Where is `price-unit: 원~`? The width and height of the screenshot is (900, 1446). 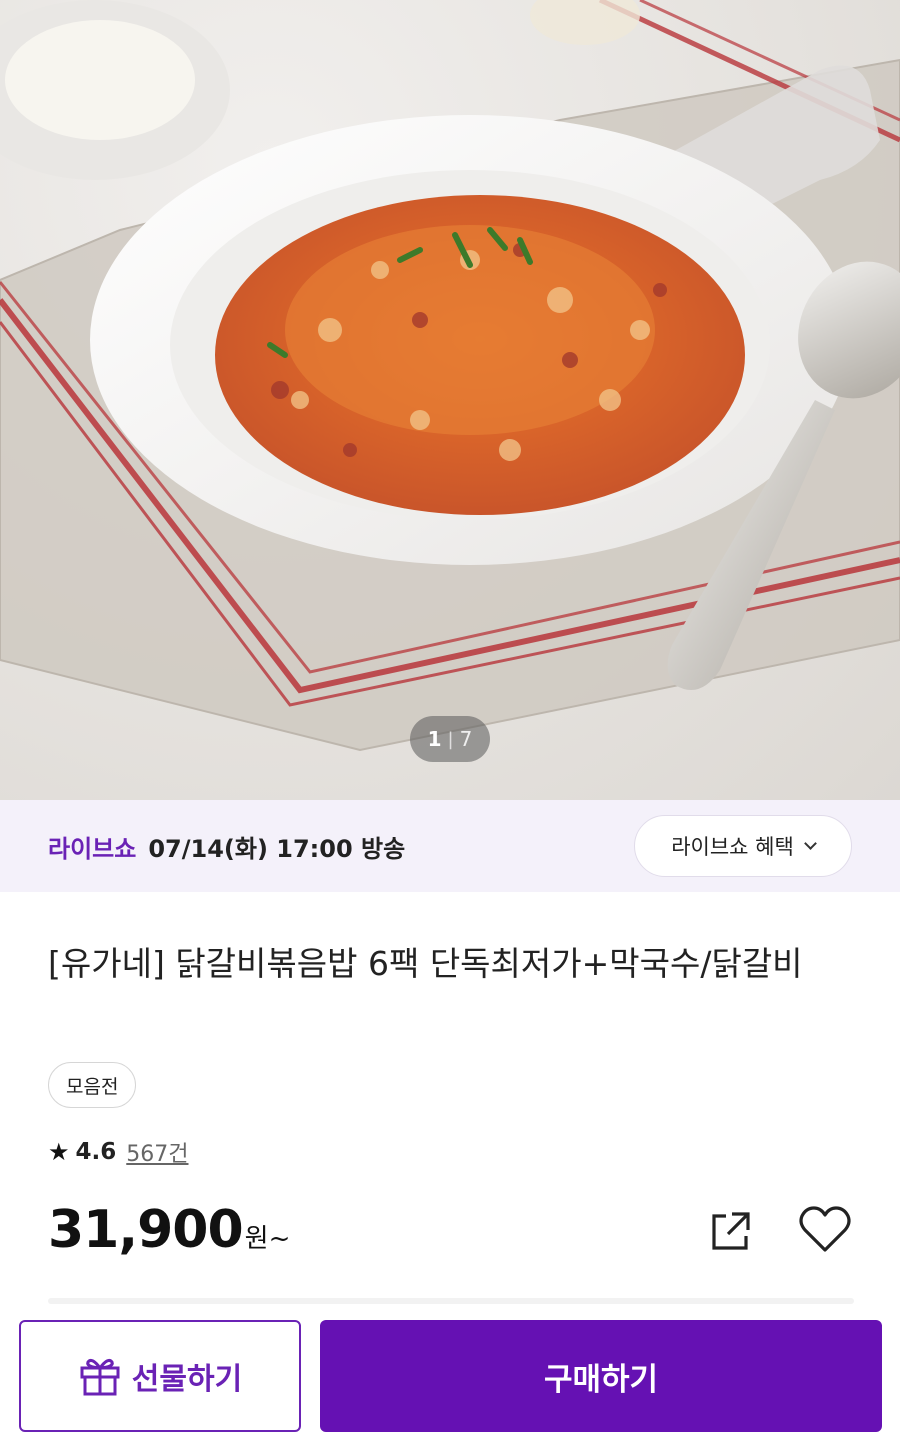 price-unit: 원~ is located at coordinates (267, 1239).